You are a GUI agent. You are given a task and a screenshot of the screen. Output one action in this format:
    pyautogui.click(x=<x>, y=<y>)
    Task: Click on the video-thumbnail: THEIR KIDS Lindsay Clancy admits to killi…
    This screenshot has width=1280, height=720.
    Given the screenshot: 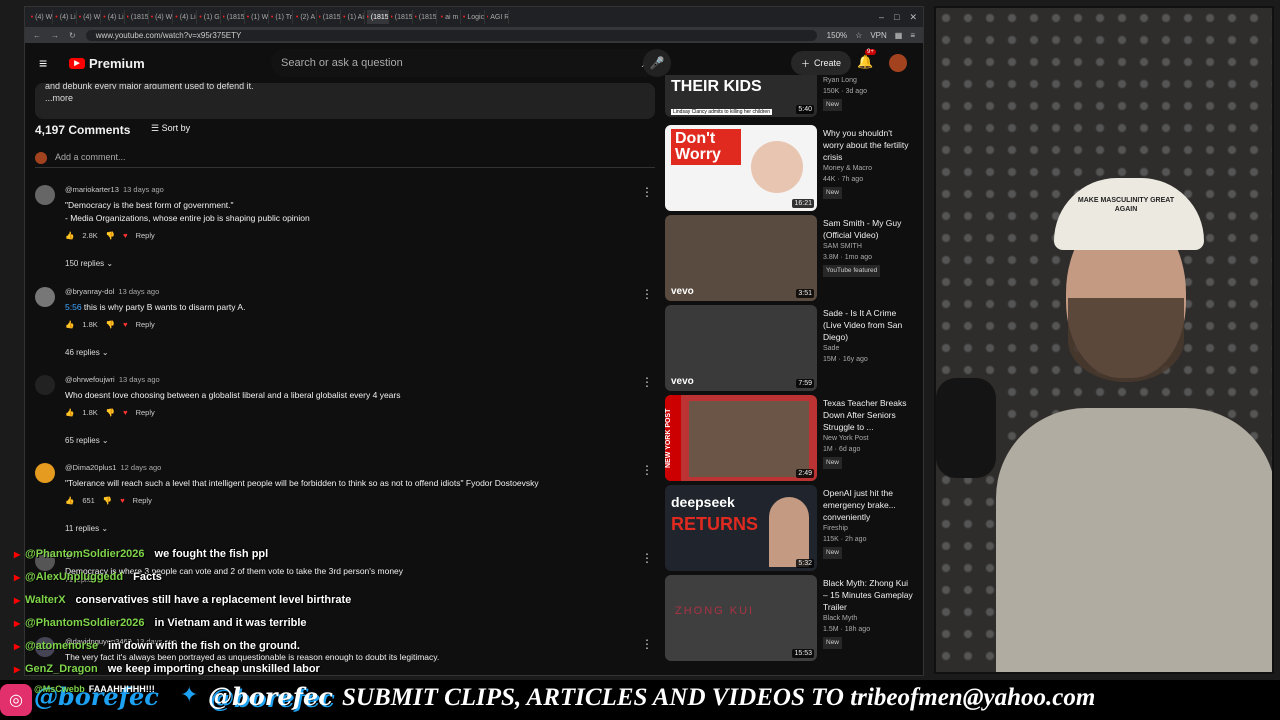 What is the action you would take?
    pyautogui.click(x=741, y=96)
    